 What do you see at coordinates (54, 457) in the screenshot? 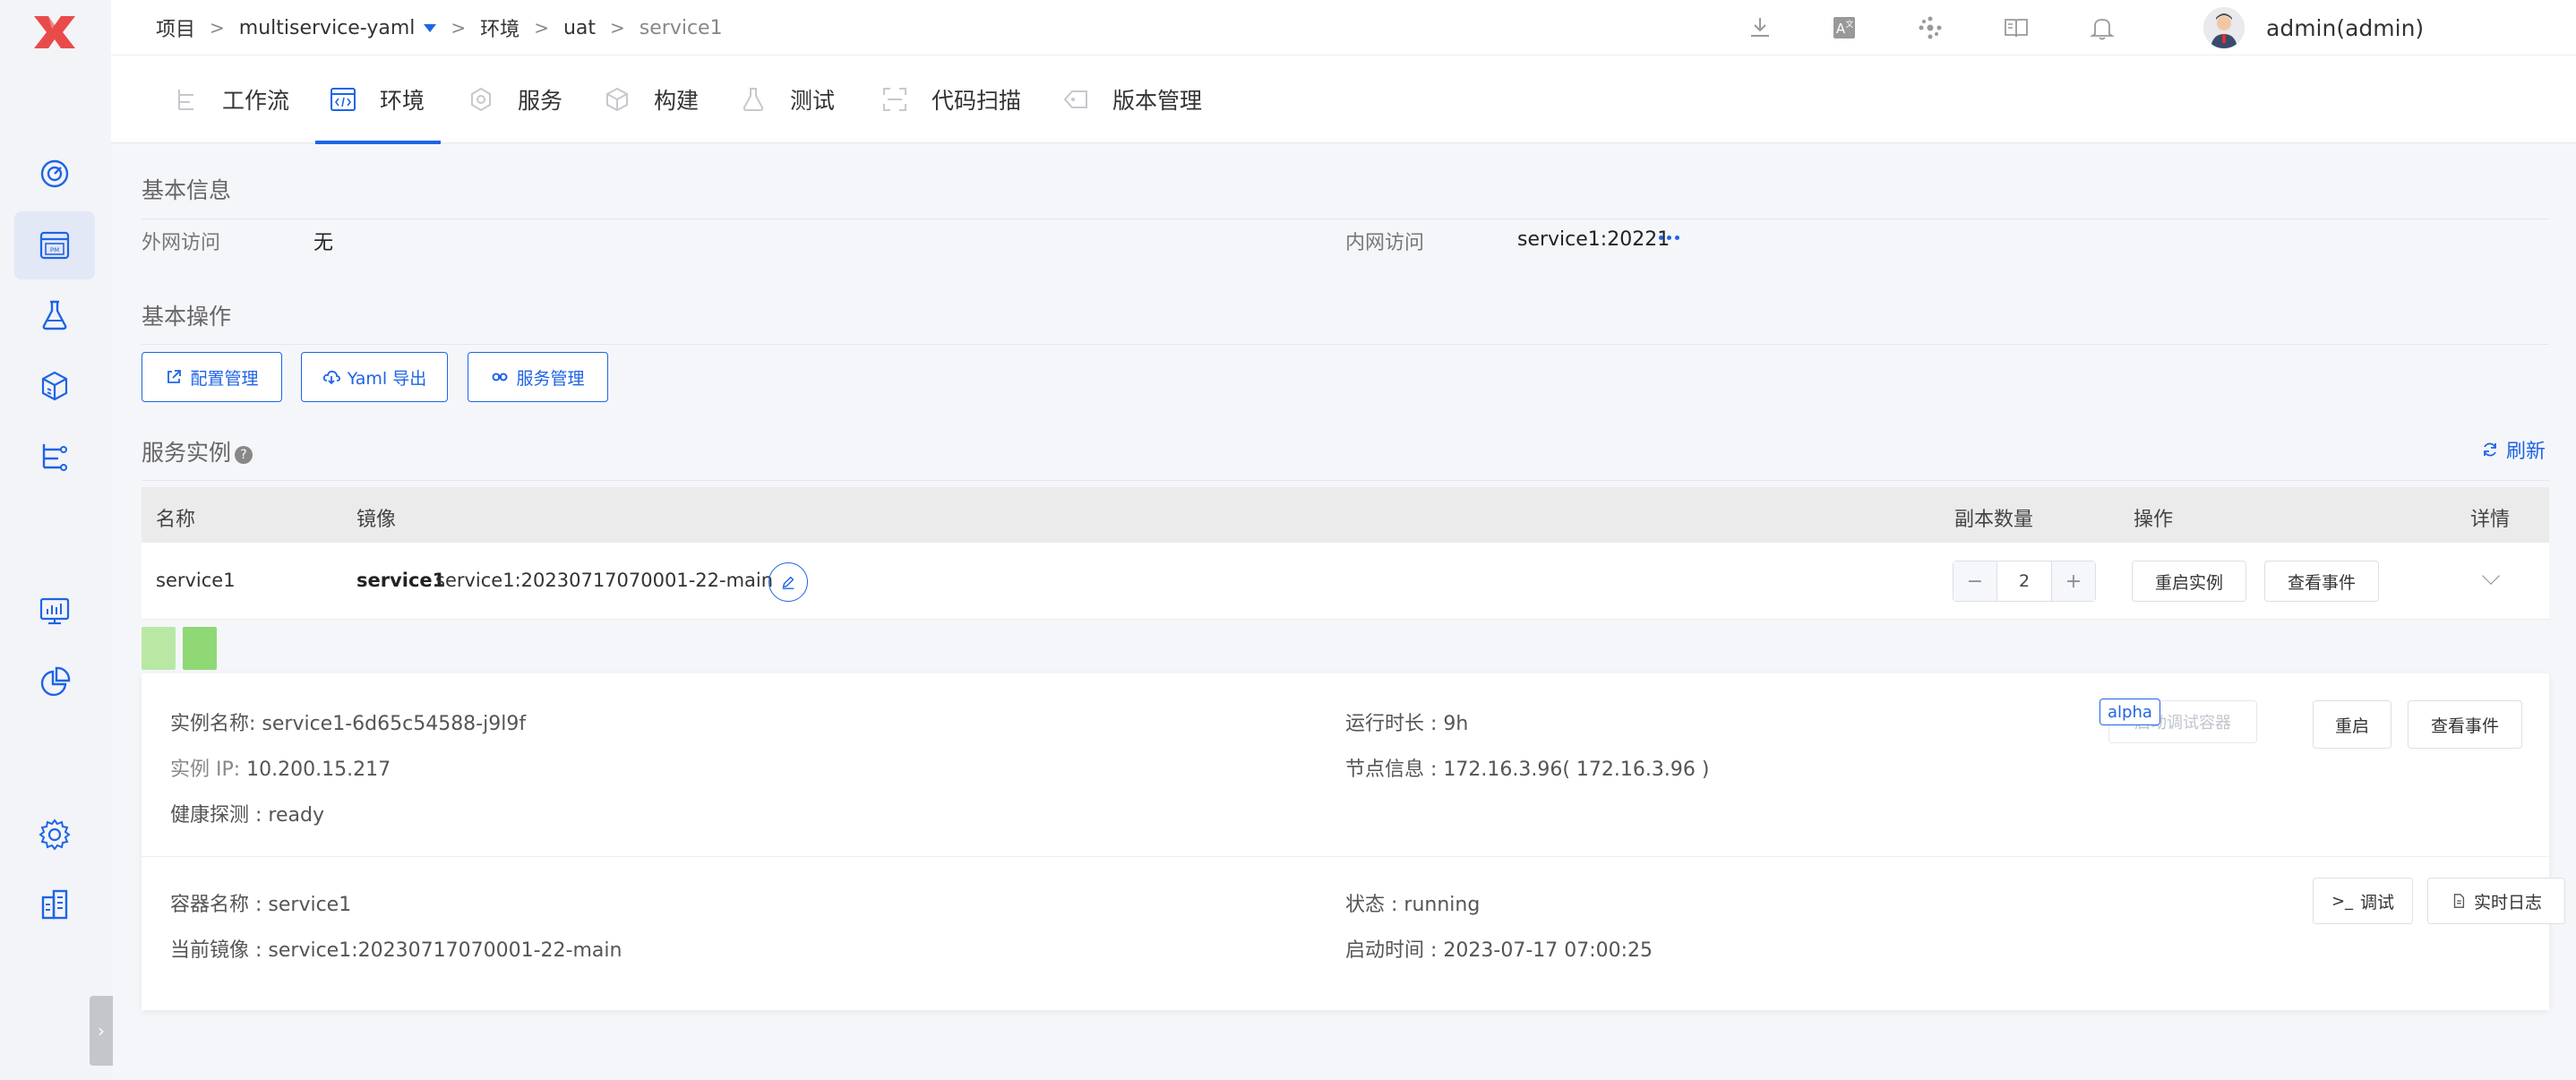
I see `workflow-icon` at bounding box center [54, 457].